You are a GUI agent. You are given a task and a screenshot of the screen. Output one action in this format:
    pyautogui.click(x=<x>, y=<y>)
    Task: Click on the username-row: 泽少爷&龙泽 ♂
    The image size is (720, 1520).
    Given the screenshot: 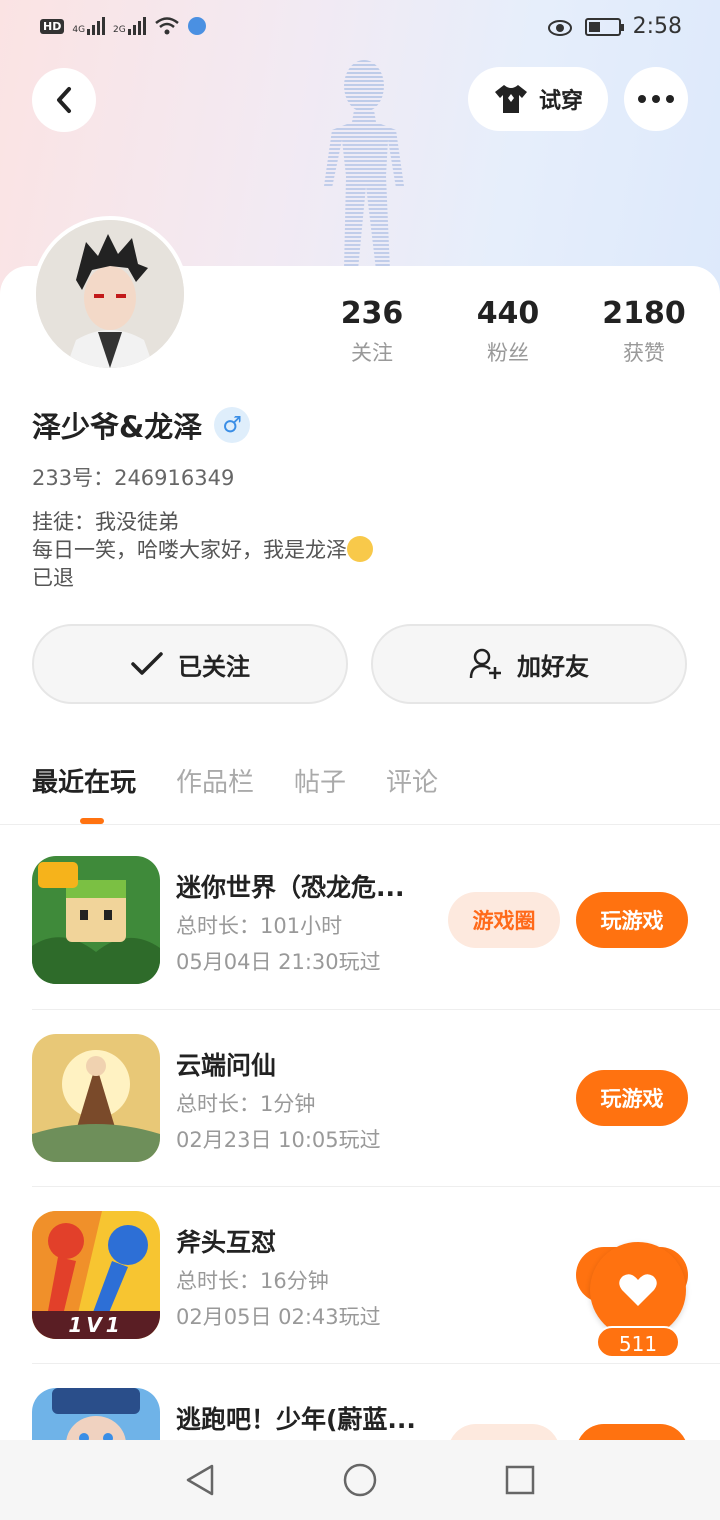 What is the action you would take?
    pyautogui.click(x=141, y=425)
    